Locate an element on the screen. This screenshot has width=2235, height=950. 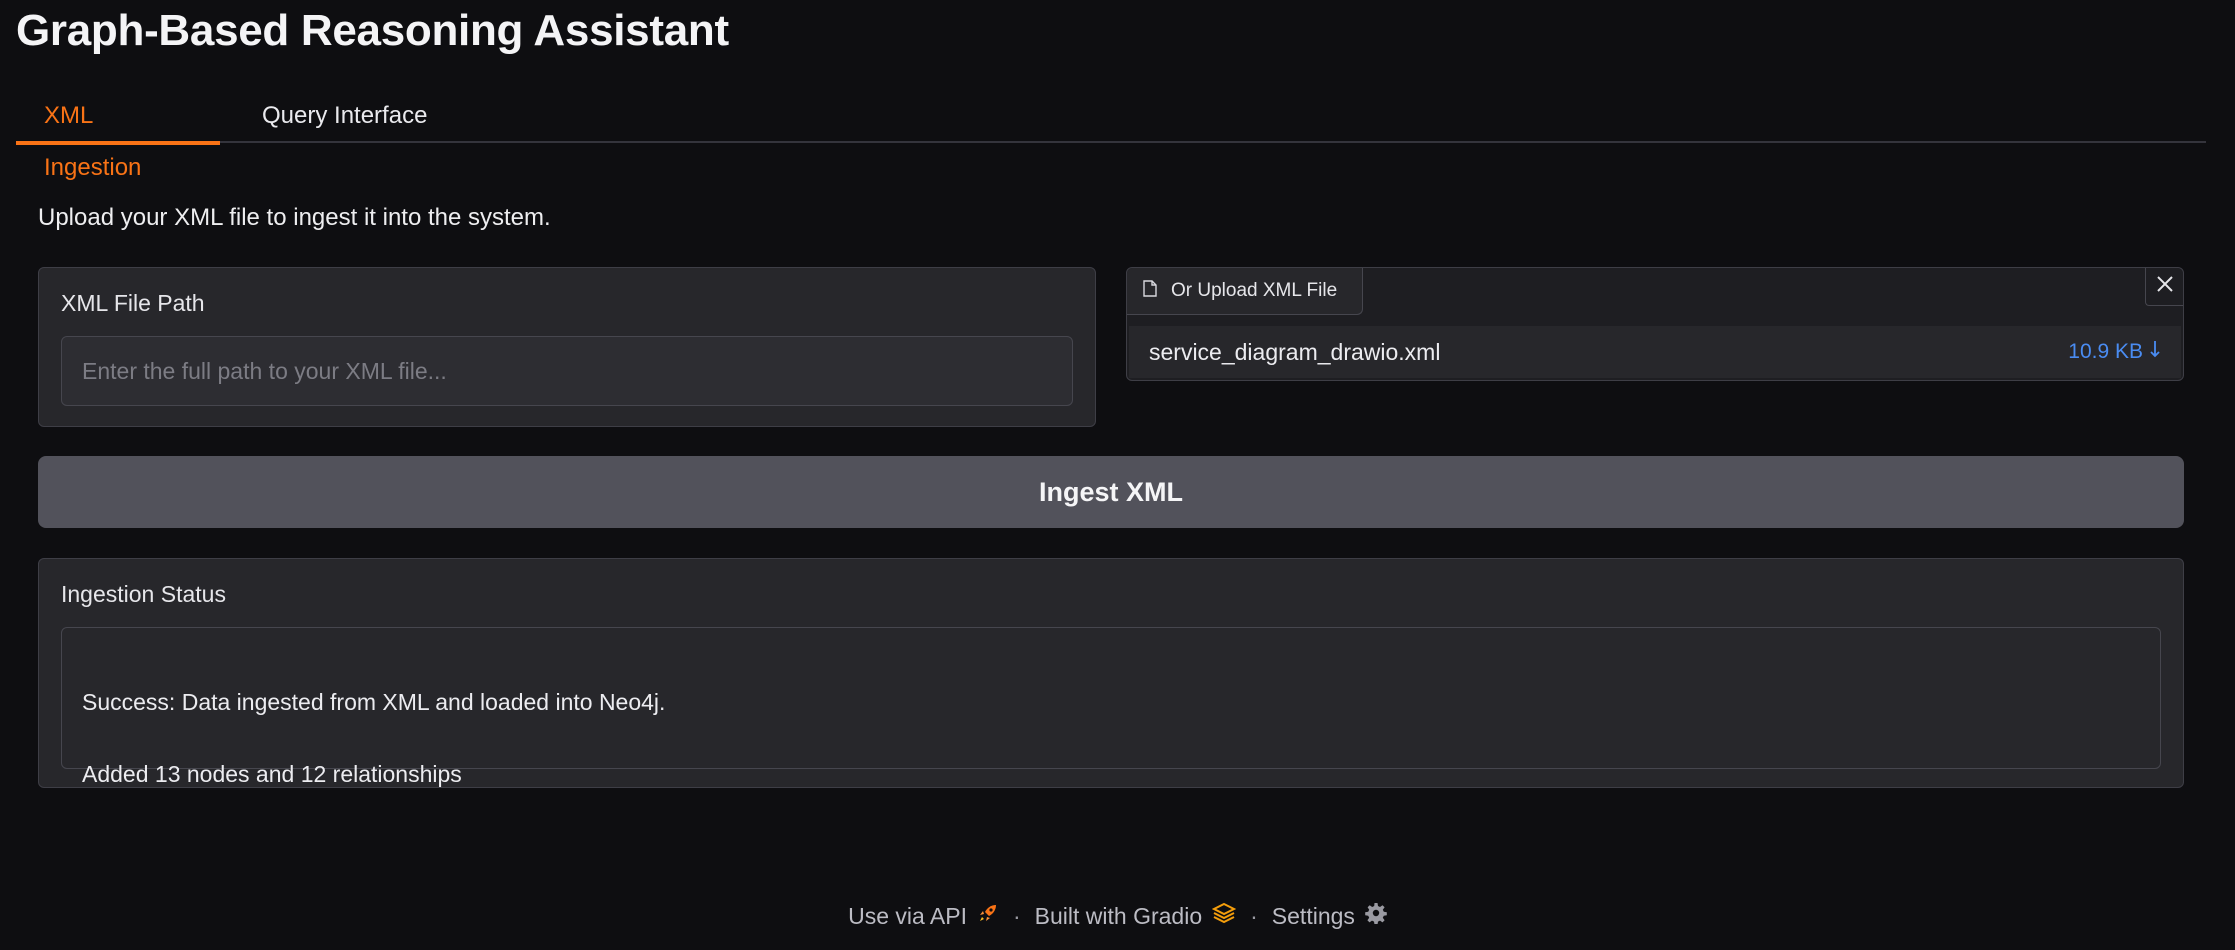
xml-path-panel: XML File Path is located at coordinates (567, 347).